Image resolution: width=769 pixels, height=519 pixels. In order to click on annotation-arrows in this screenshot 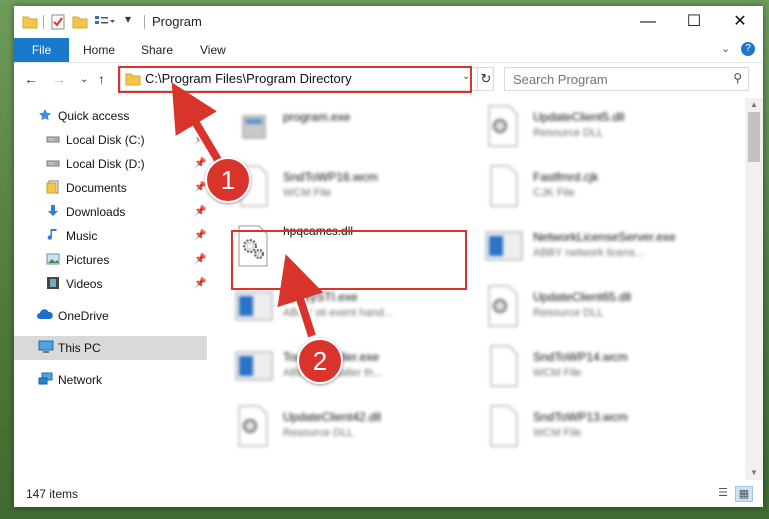, I will do `click(247, 212)`.